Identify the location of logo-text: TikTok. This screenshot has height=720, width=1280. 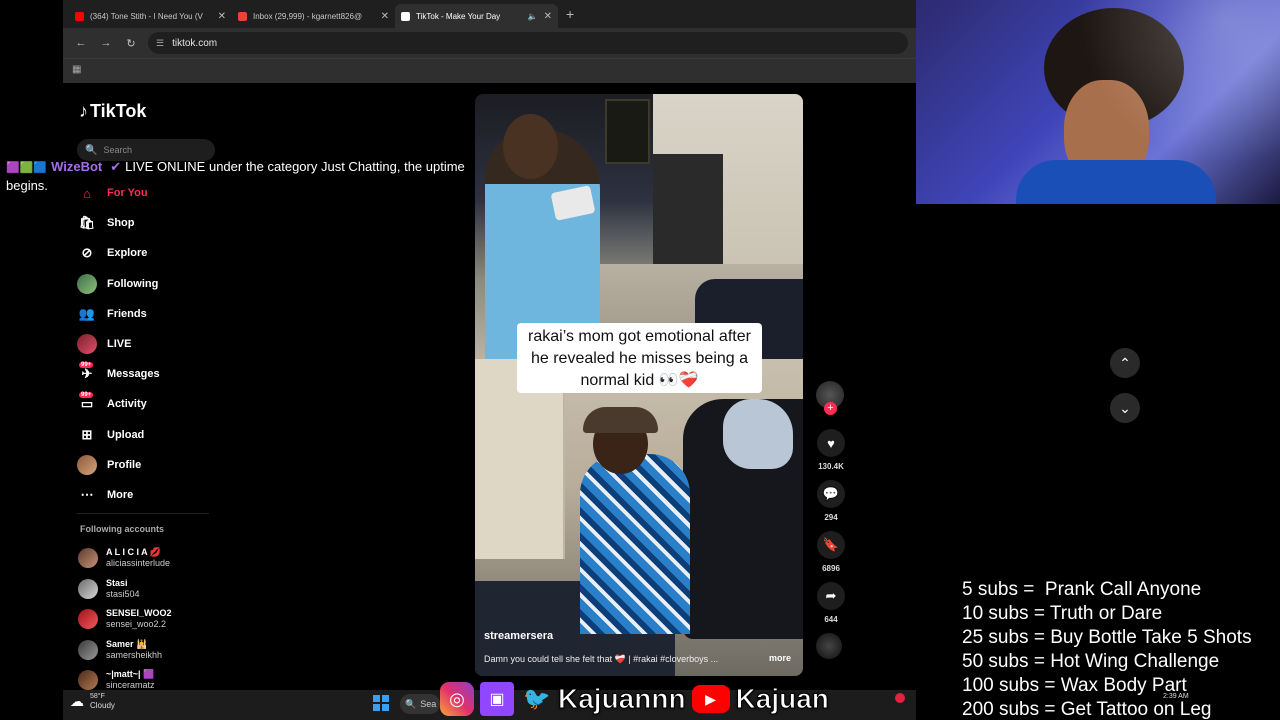
(118, 111).